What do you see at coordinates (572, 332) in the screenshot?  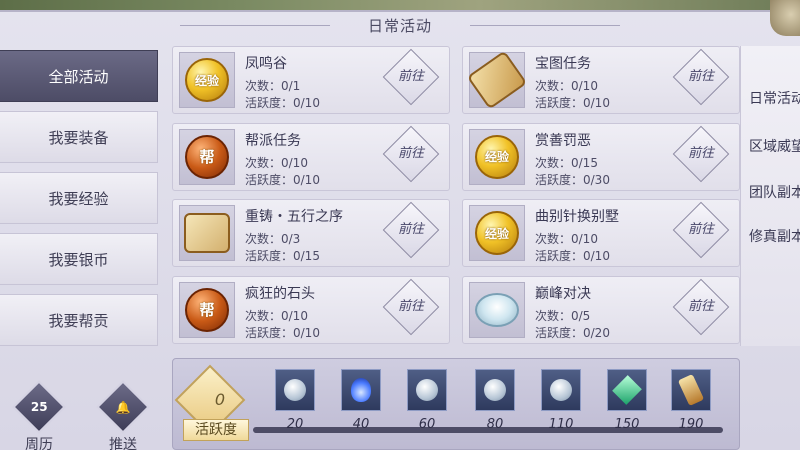 I see `activity-points: 活跃度：0/20` at bounding box center [572, 332].